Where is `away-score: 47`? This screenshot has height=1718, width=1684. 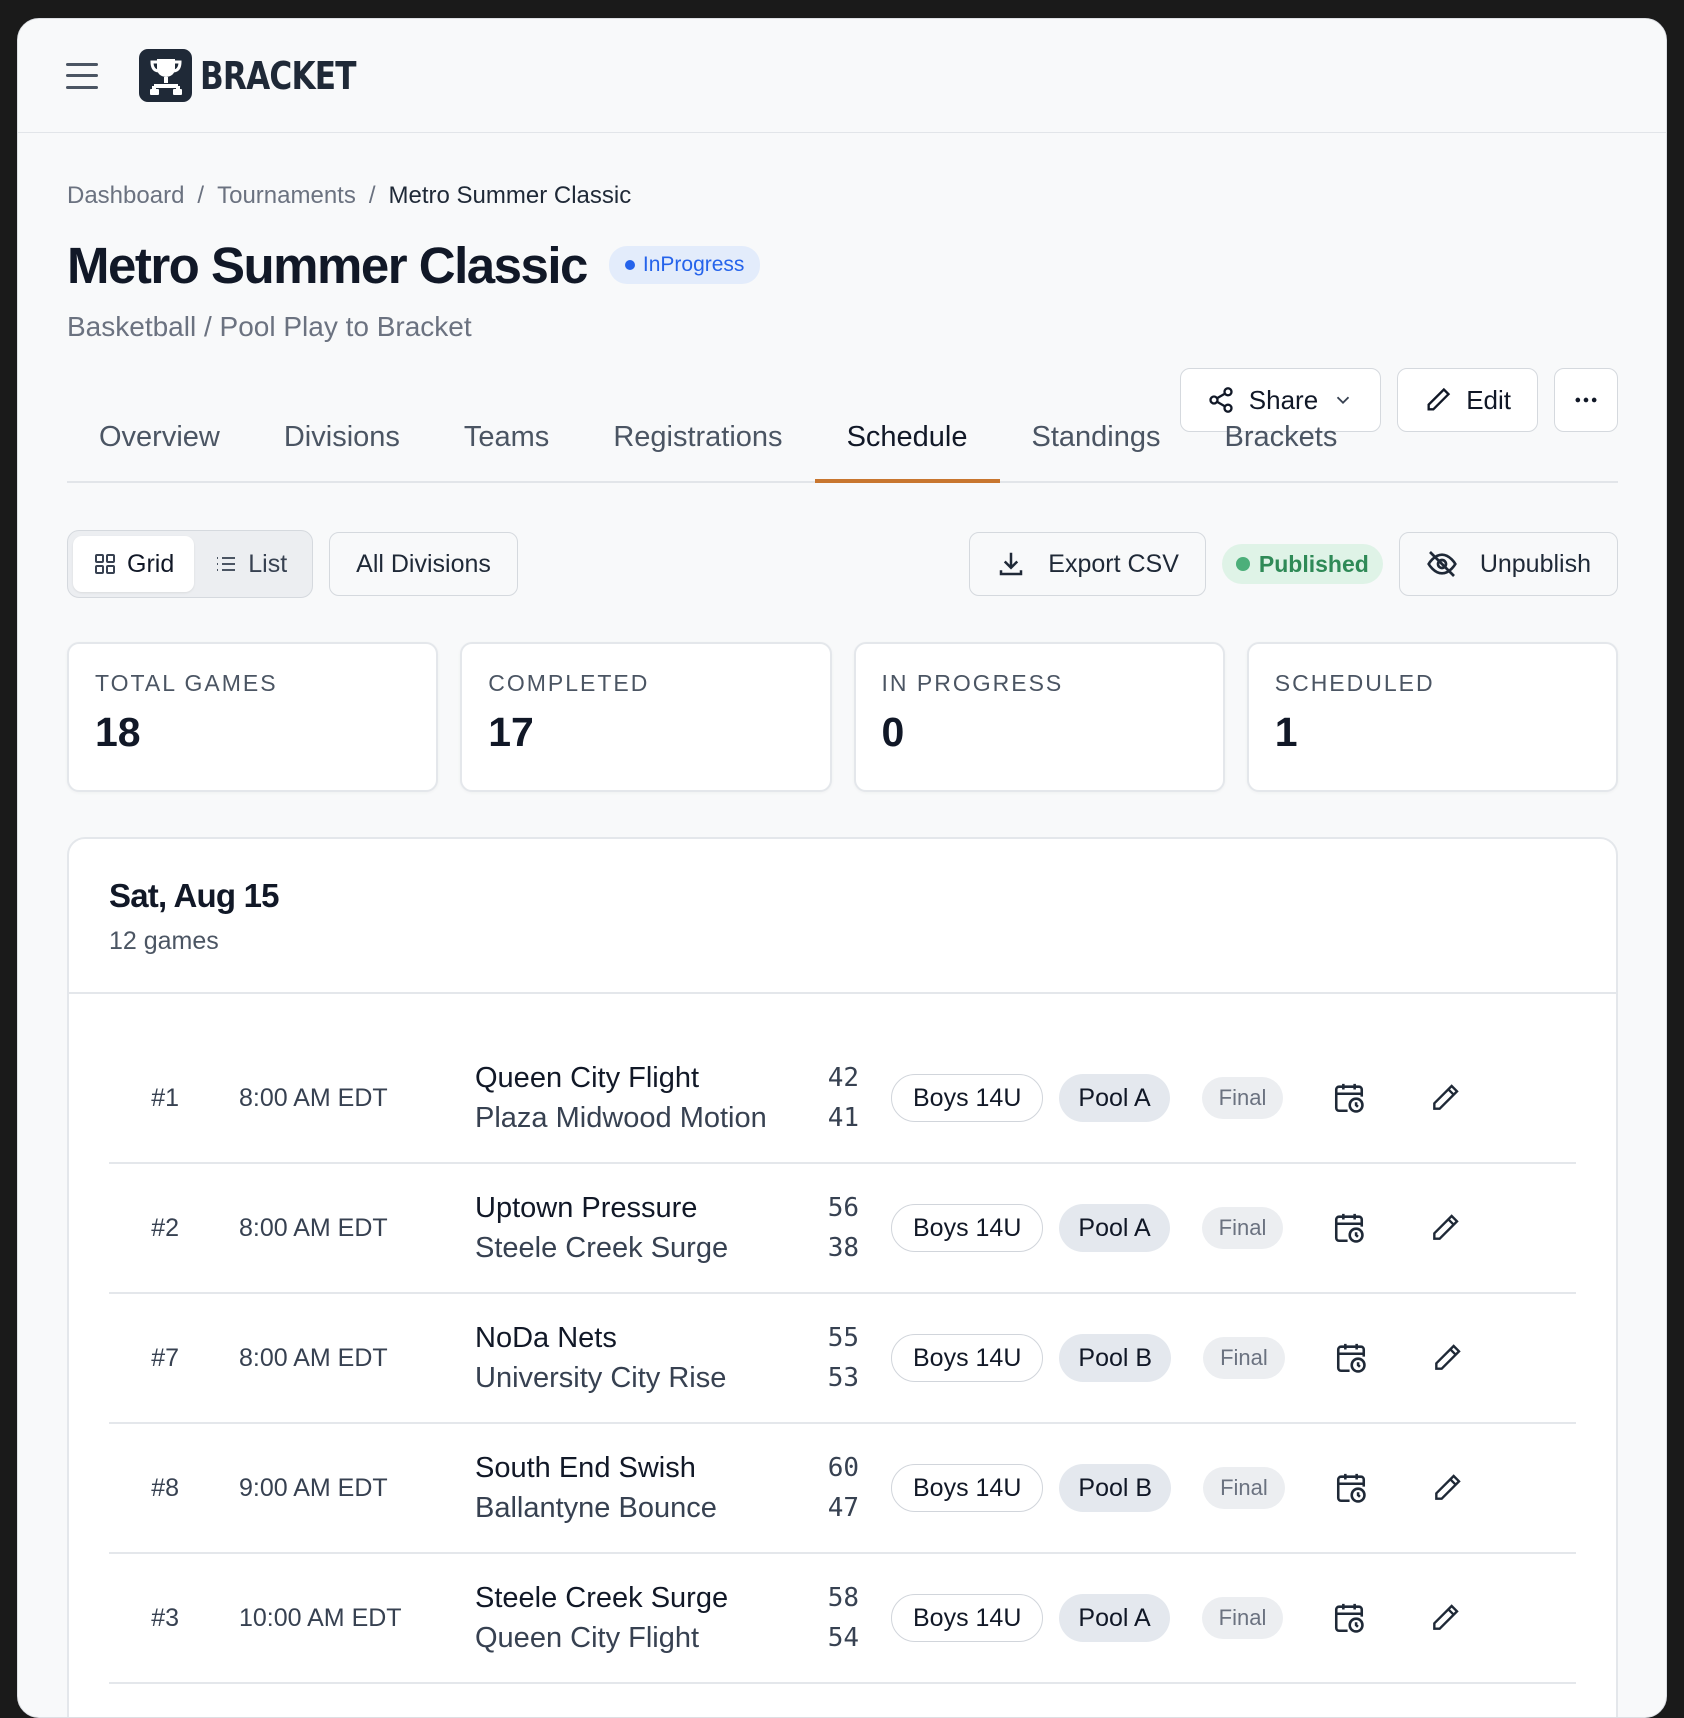 away-score: 47 is located at coordinates (843, 1508).